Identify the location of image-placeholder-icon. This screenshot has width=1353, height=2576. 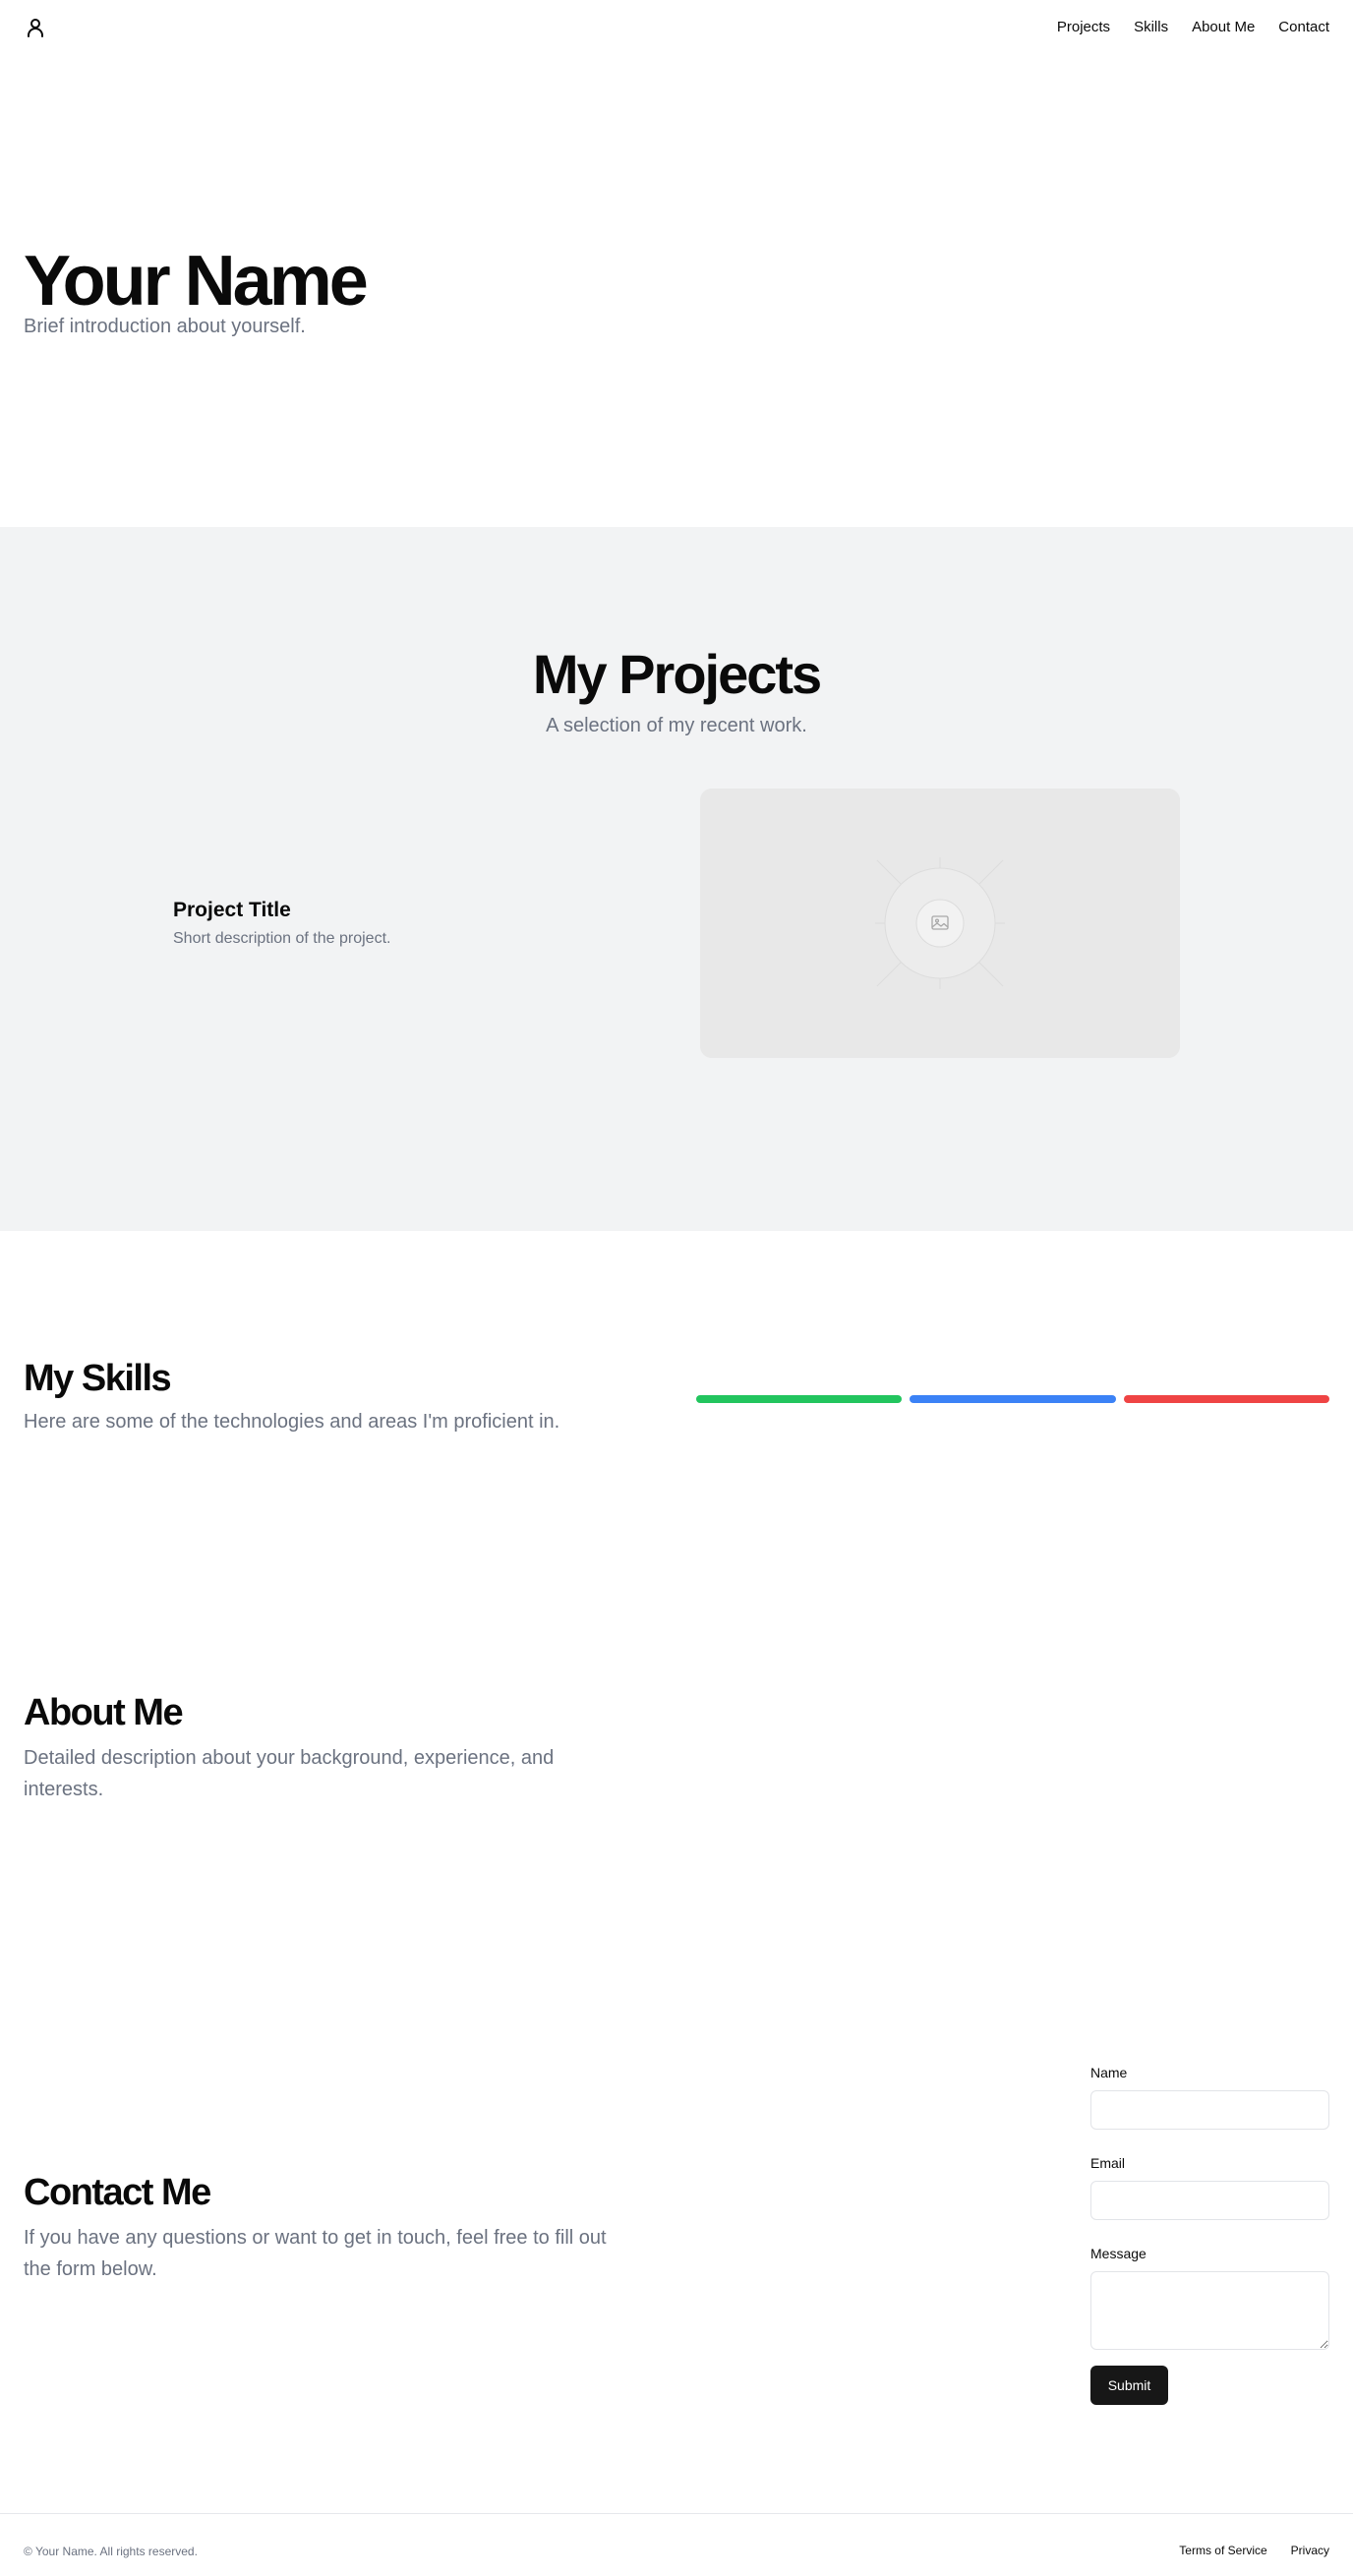
(940, 923).